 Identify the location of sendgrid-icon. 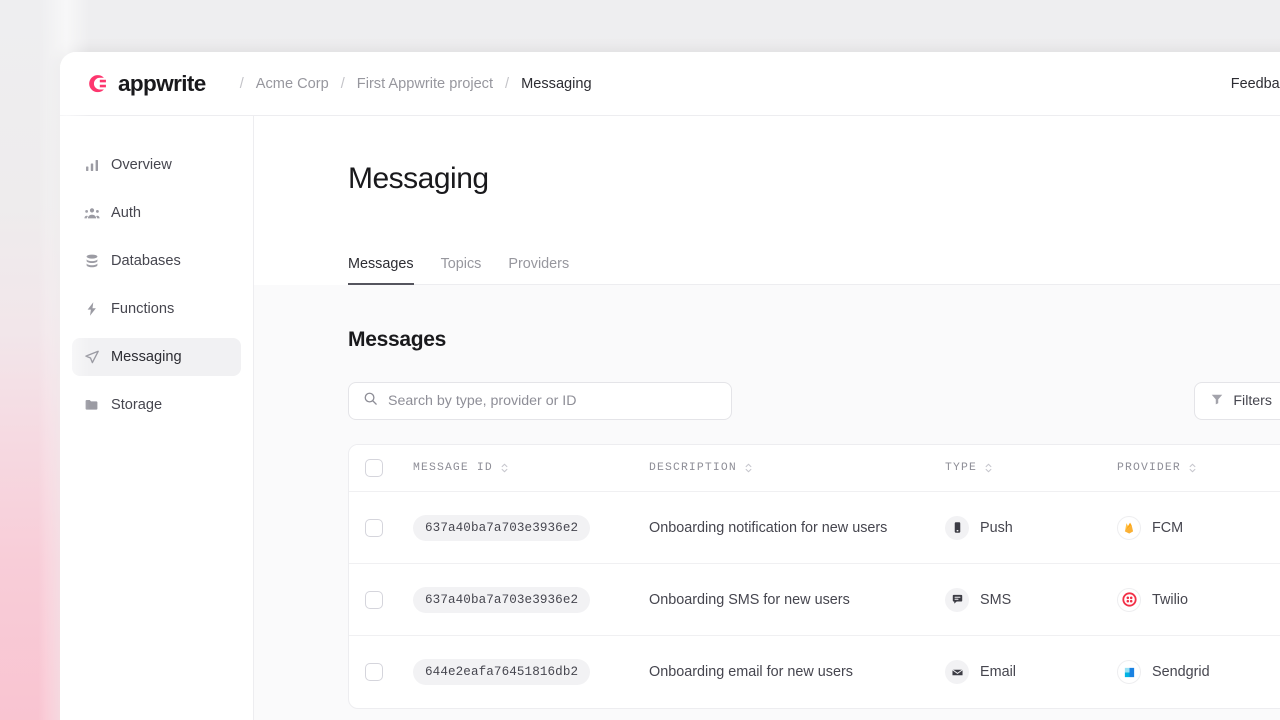
(1129, 672).